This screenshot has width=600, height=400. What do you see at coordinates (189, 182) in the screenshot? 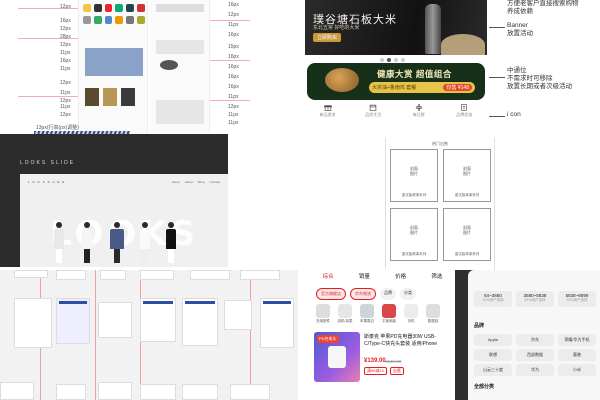
I see `menu-item: About` at bounding box center [189, 182].